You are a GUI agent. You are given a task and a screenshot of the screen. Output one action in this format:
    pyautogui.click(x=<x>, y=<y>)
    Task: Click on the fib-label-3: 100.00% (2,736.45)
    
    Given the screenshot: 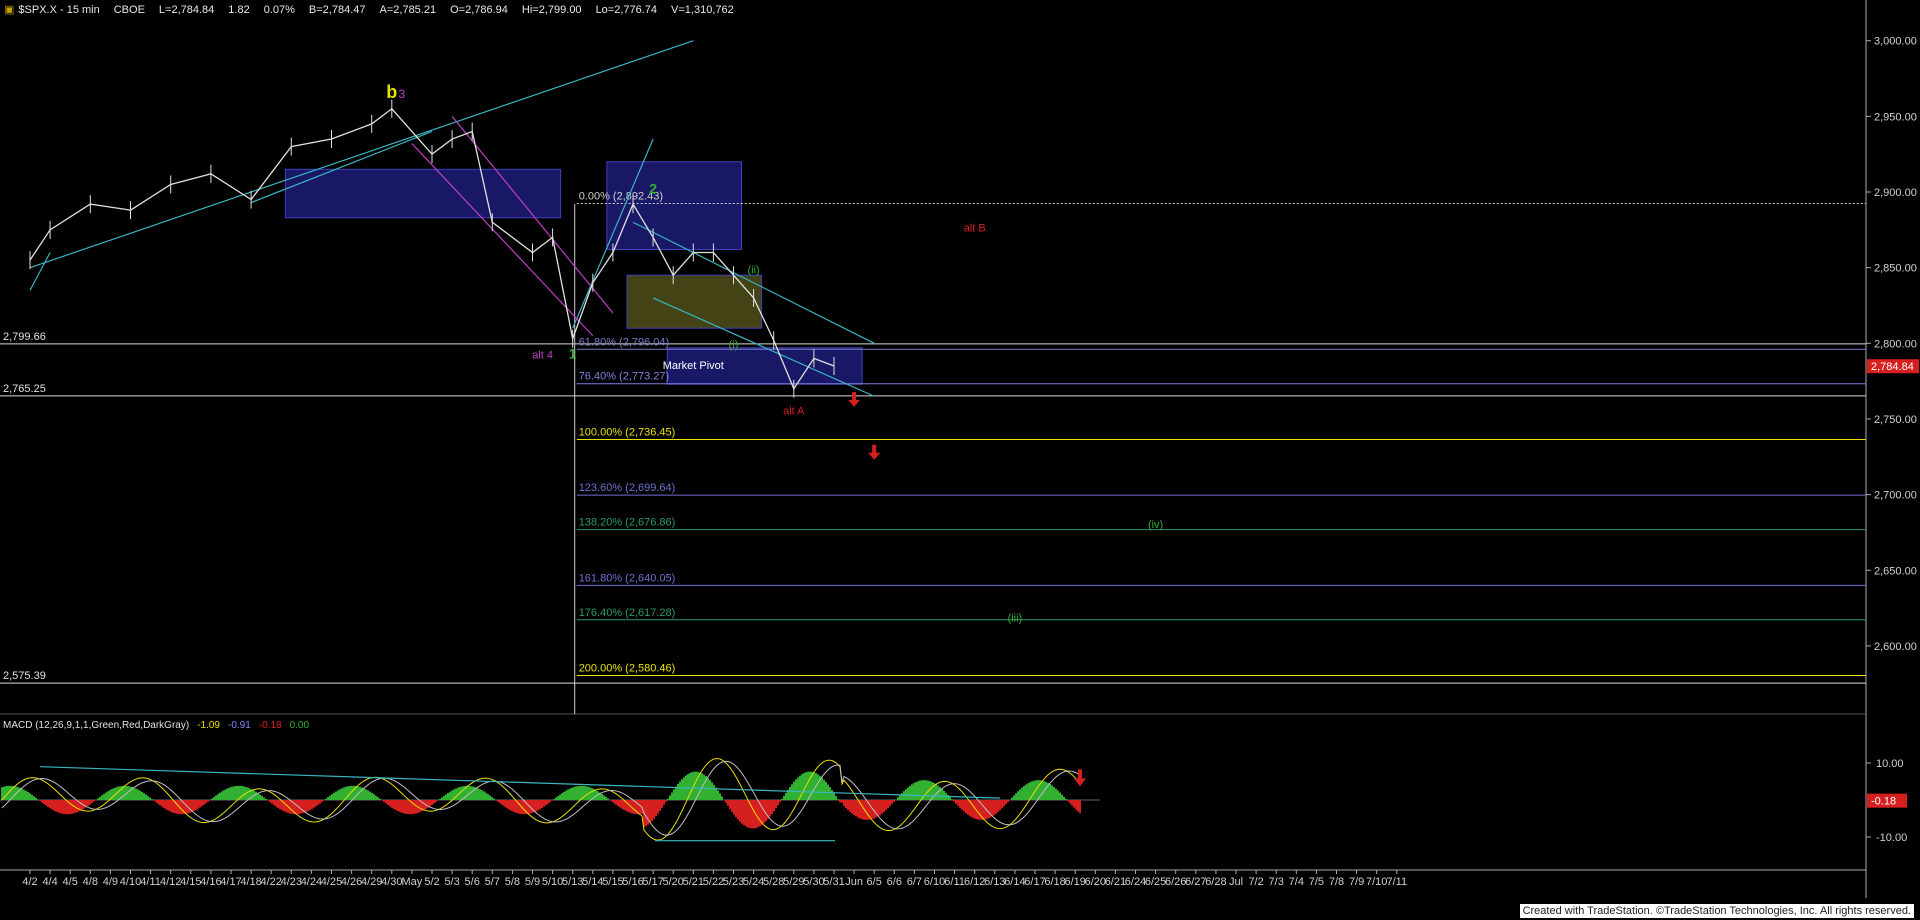 What is the action you would take?
    pyautogui.click(x=627, y=432)
    